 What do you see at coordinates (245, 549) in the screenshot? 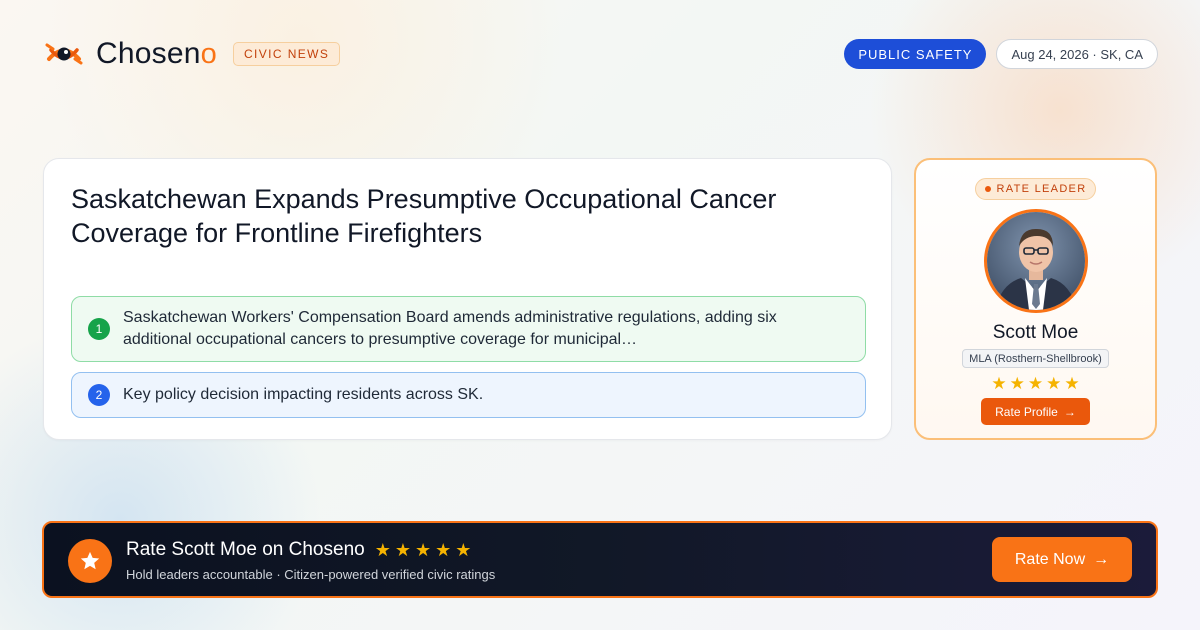
I see `banner-title: Rate Scott Moe on Choseno` at bounding box center [245, 549].